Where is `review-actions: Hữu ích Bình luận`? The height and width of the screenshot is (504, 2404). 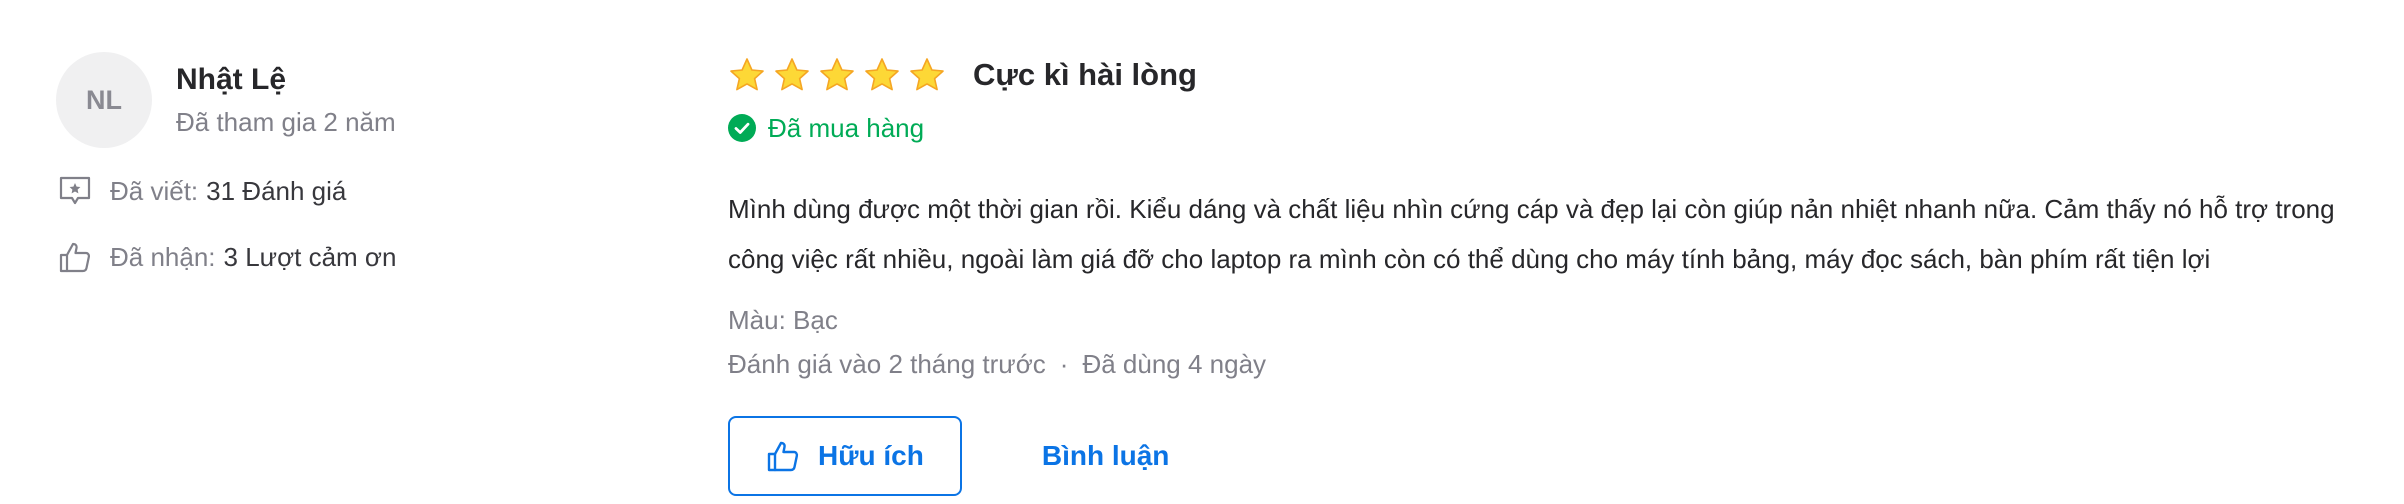
review-actions: Hữu ích Bình luận is located at coordinates (1548, 456).